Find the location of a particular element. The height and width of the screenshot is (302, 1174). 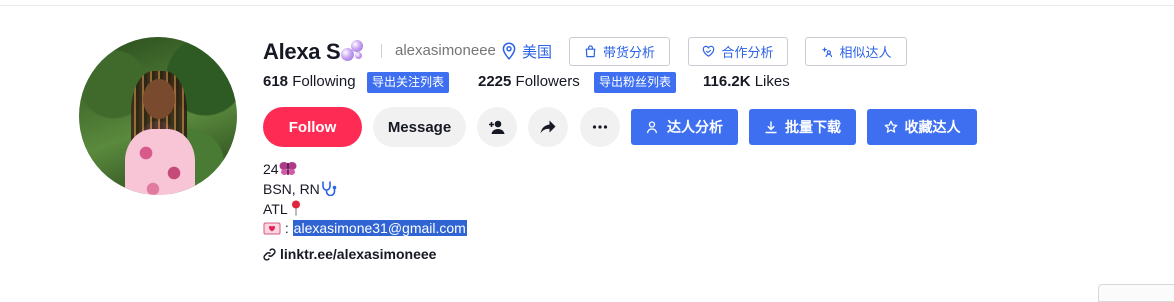

link-icon is located at coordinates (269, 254).